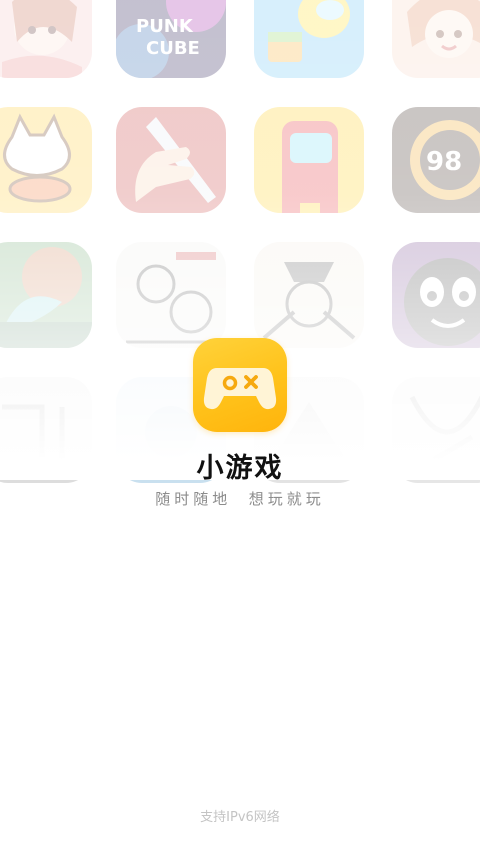 Image resolution: width=480 pixels, height=853 pixels. Describe the element at coordinates (240, 389) in the screenshot. I see `gamepad-icon` at that location.